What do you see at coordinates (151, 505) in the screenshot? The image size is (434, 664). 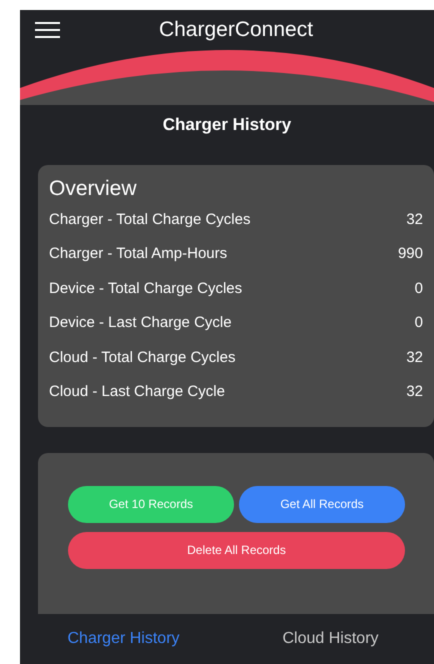 I see `action-button: Get 10 Records` at bounding box center [151, 505].